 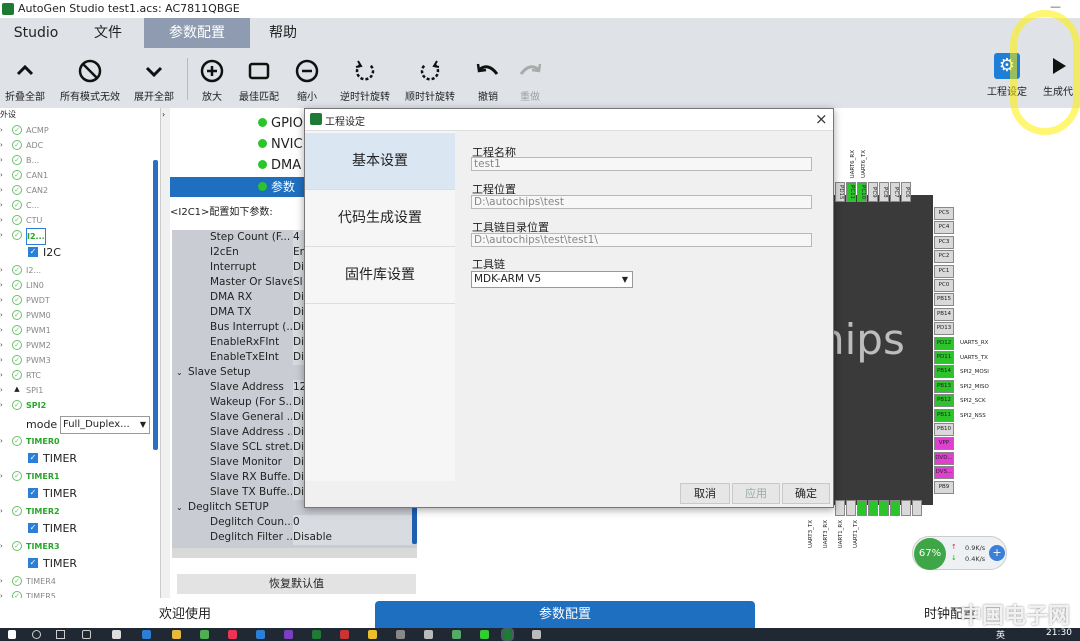 I want to click on rotate-cw-button: 顺时针旋转, so click(x=430, y=78).